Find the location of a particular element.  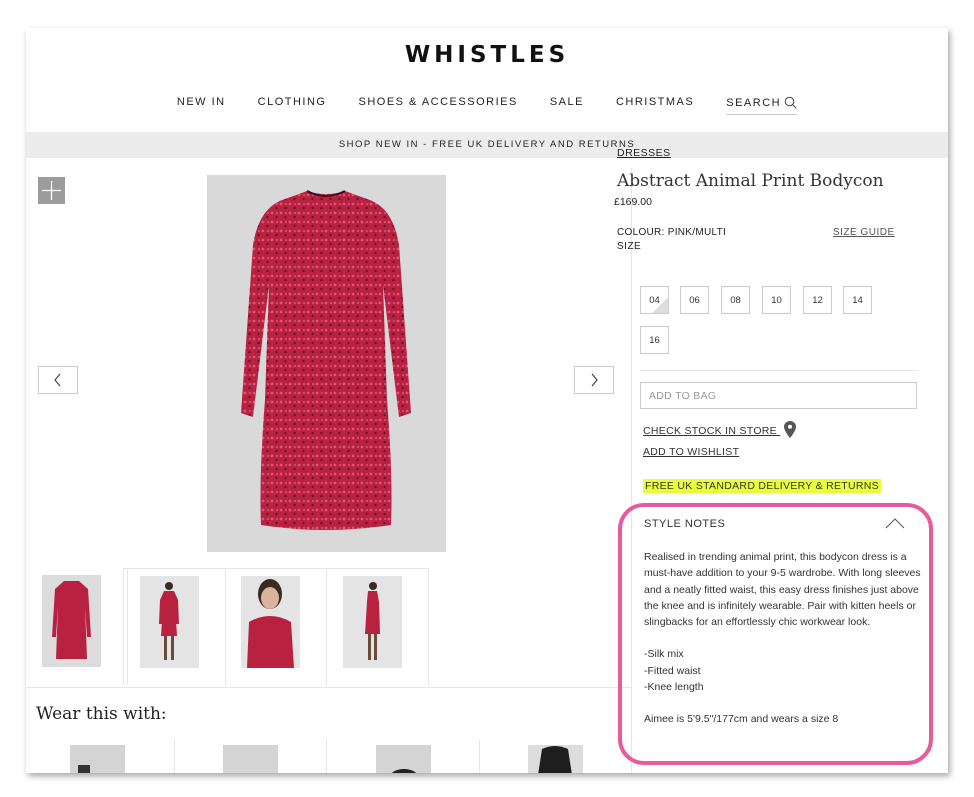

nav-sale: SALE is located at coordinates (567, 105).